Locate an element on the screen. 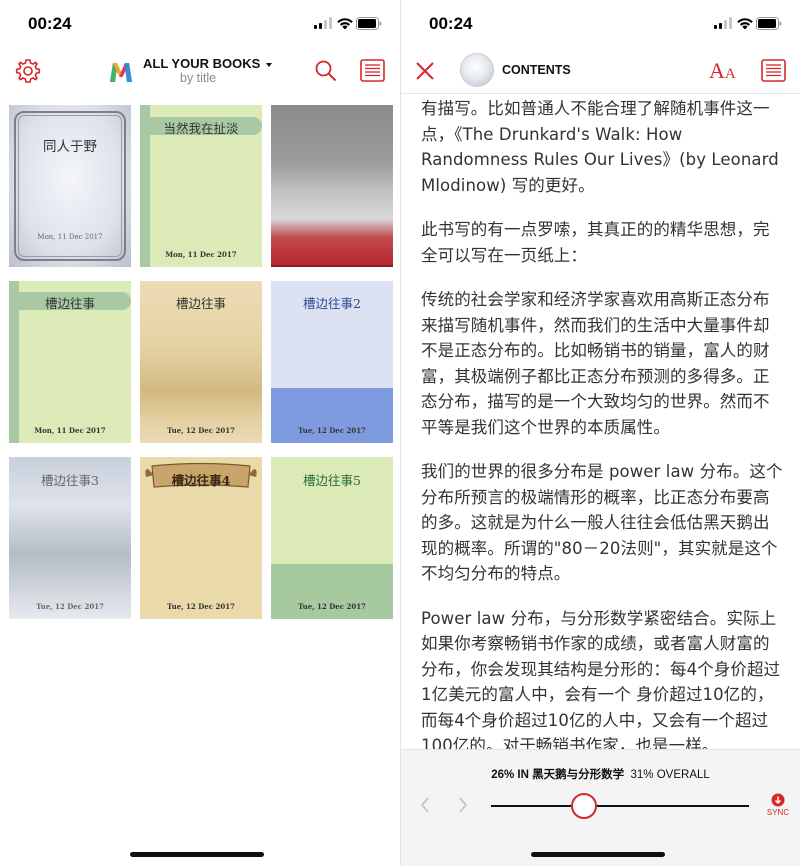  sync-button: SYNC is located at coordinates (778, 807).